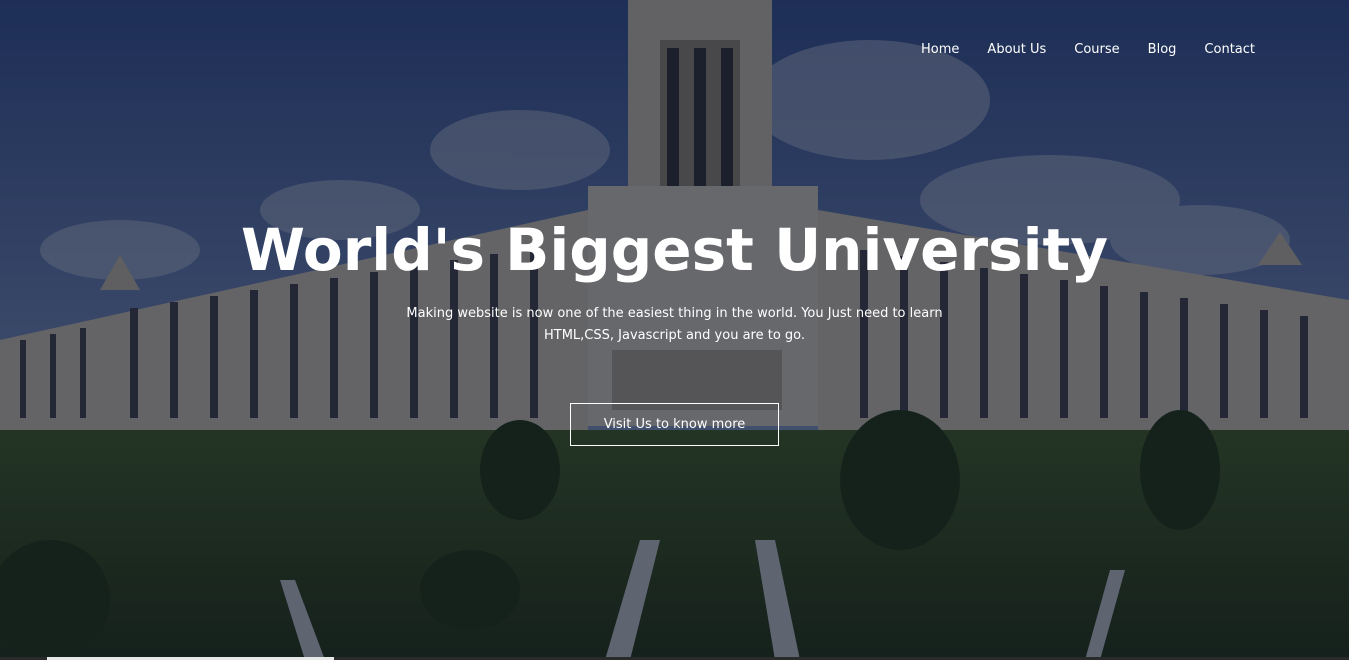 Image resolution: width=1349 pixels, height=660 pixels. I want to click on nav-link-home: Home, so click(940, 50).